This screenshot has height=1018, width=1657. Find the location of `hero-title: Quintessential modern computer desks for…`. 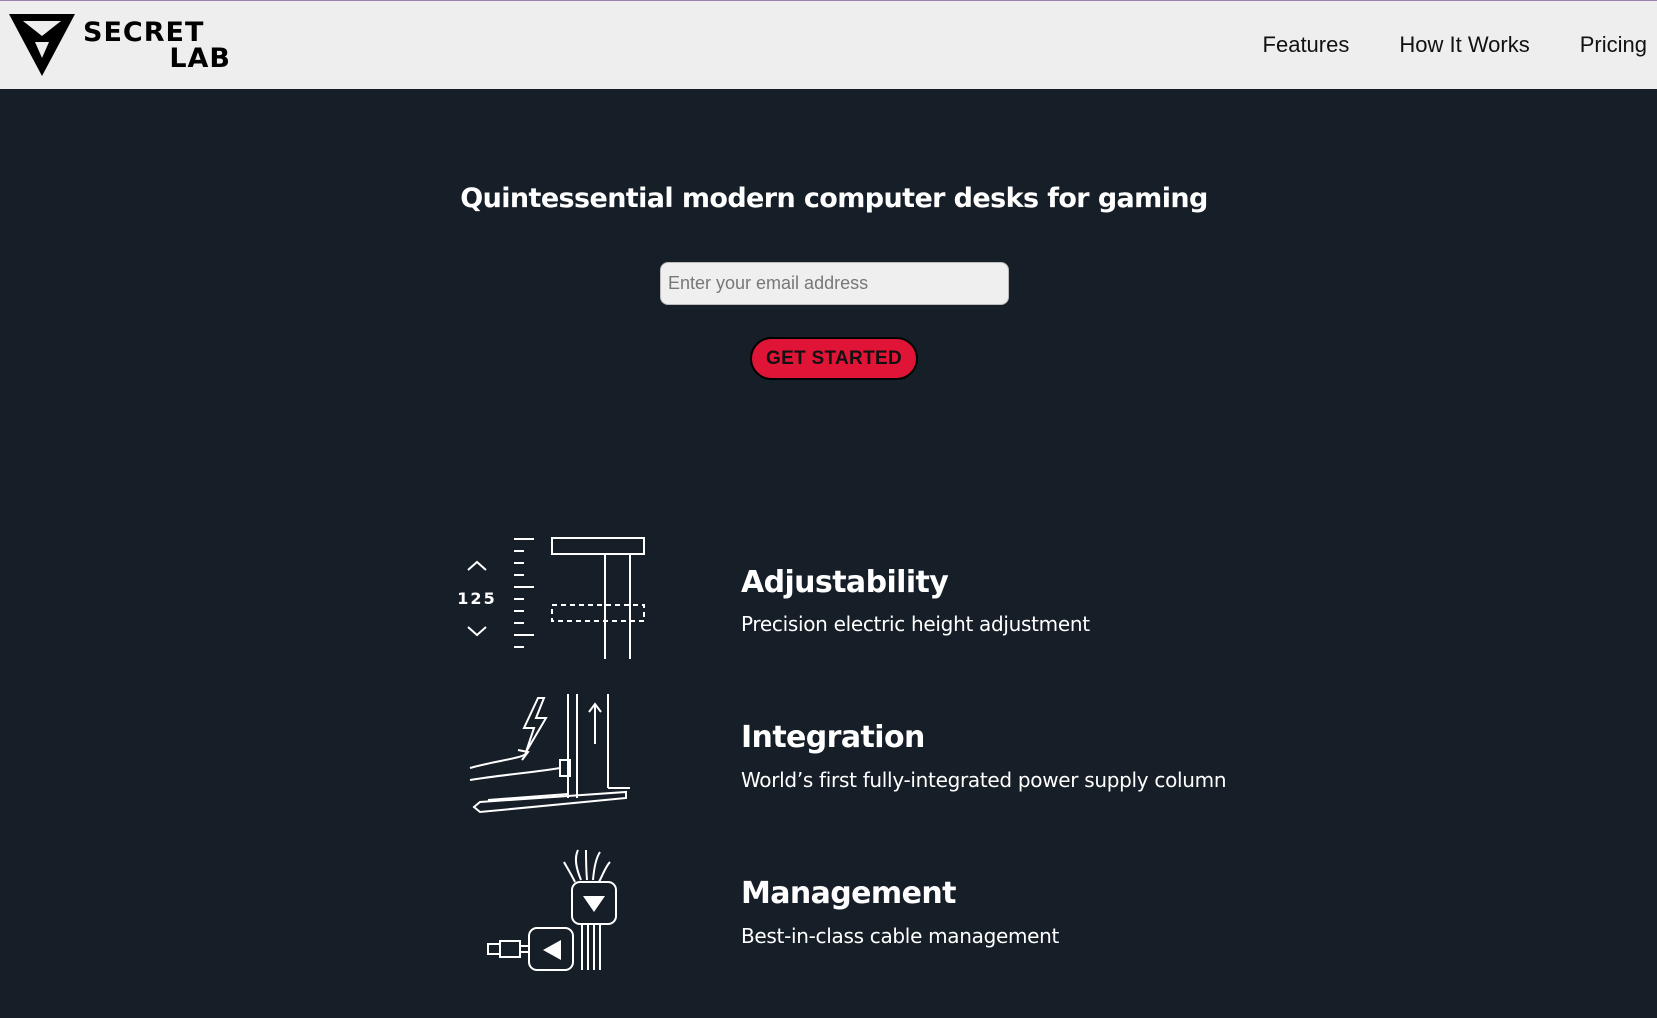

hero-title: Quintessential modern computer desks for… is located at coordinates (834, 198).